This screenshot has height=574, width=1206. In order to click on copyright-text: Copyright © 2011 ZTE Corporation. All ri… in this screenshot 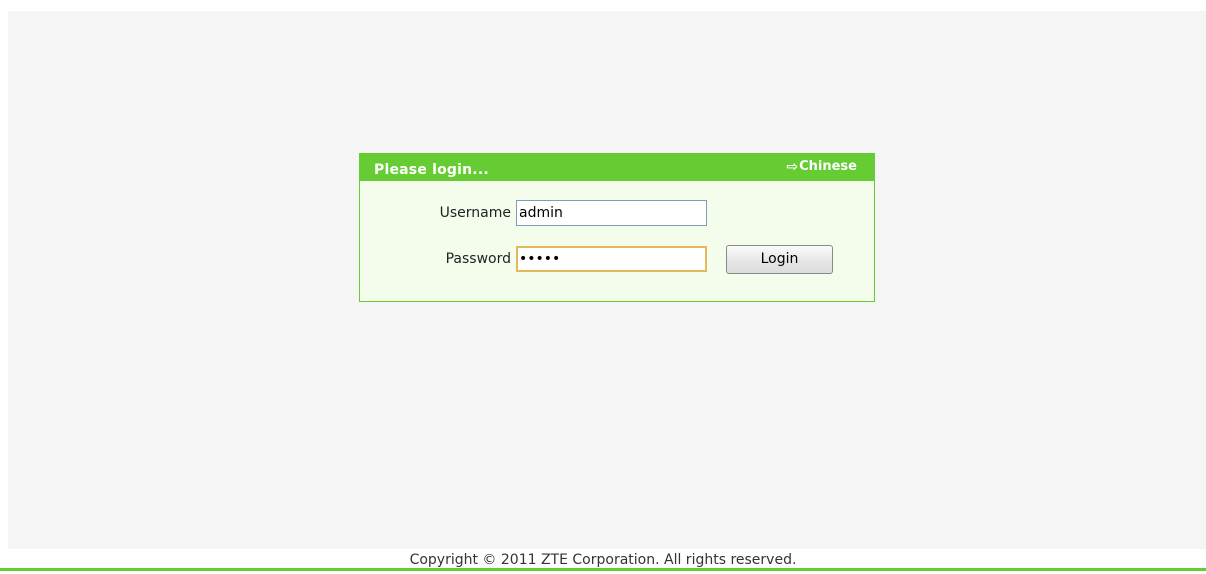, I will do `click(603, 560)`.